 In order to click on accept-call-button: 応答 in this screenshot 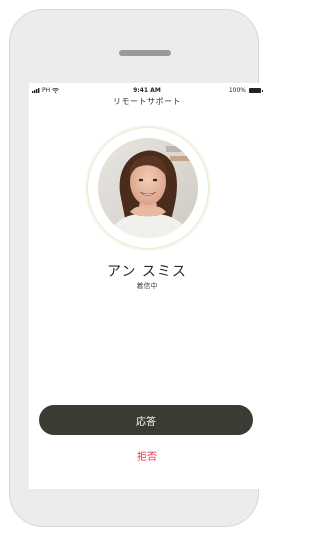, I will do `click(146, 420)`.